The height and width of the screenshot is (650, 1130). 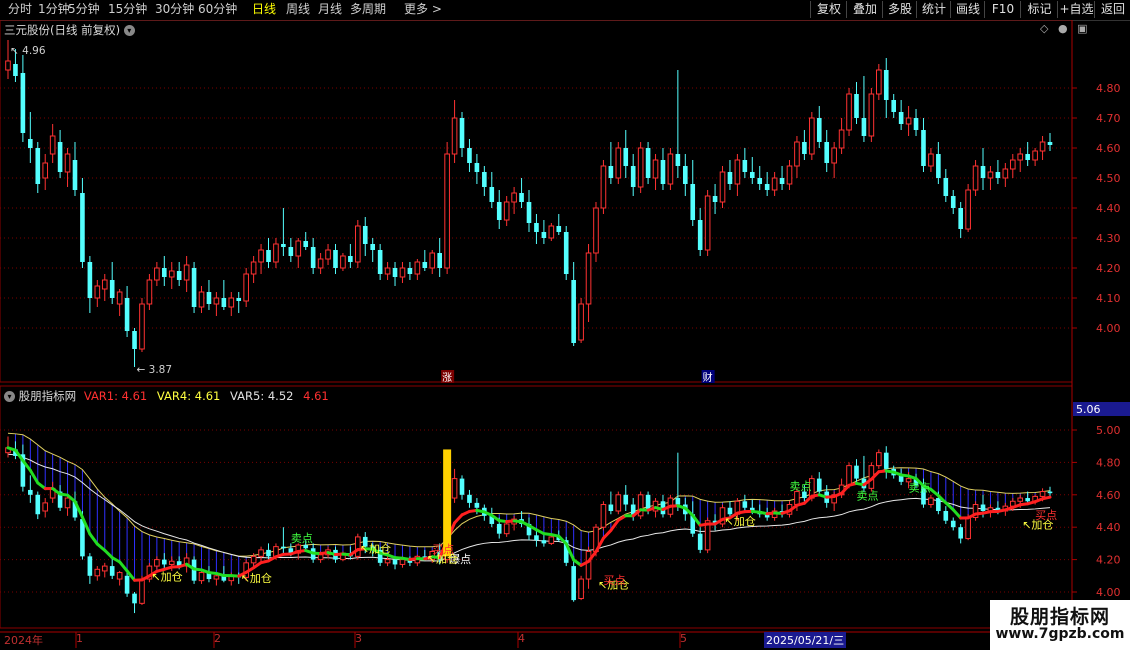 I want to click on high-marker-label: ↖ 4.96, so click(x=28, y=51).